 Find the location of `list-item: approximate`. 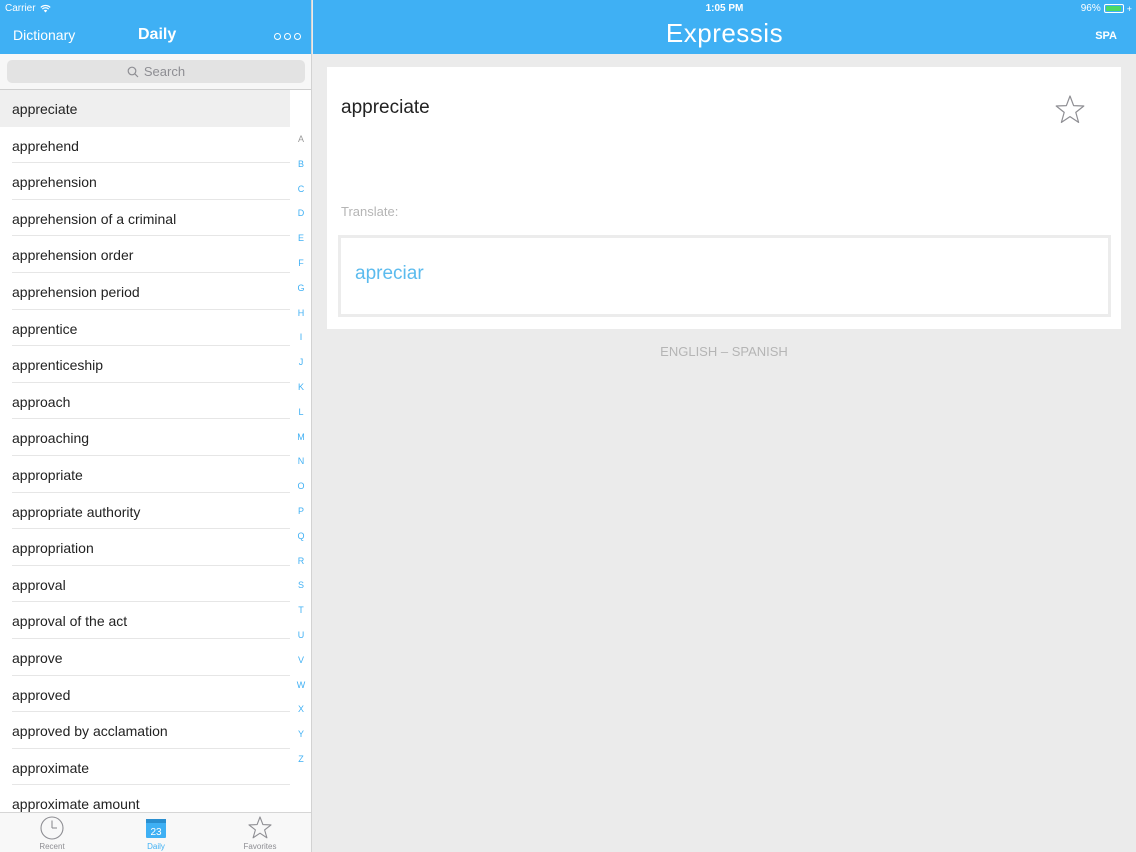

list-item: approximate is located at coordinates (145, 767).